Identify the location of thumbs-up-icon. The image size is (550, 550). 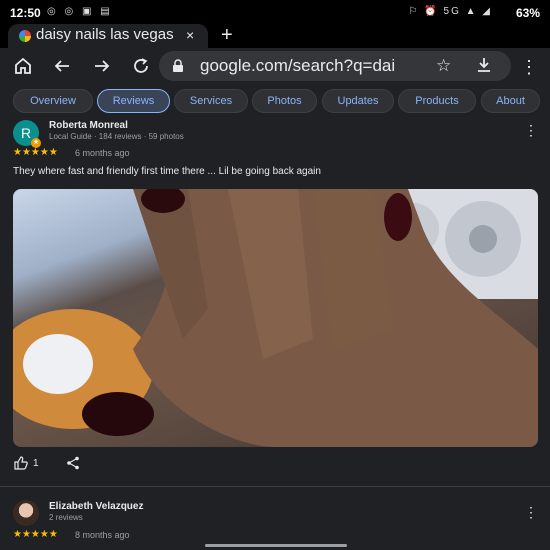
(21, 464).